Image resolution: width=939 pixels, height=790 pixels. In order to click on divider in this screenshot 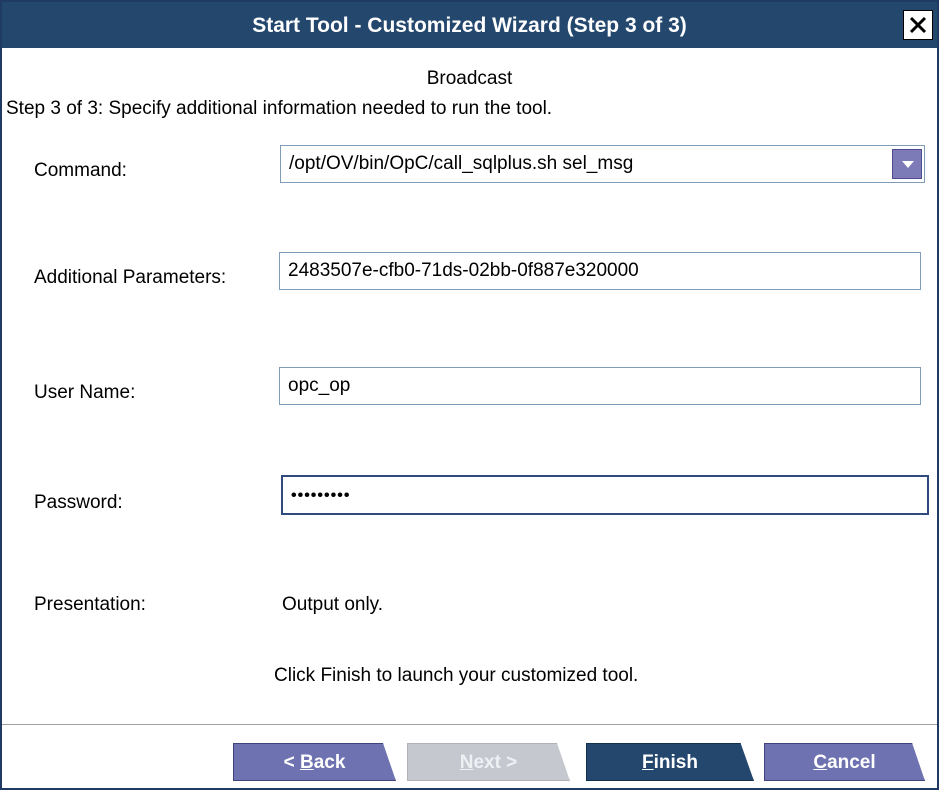, I will do `click(469, 725)`.